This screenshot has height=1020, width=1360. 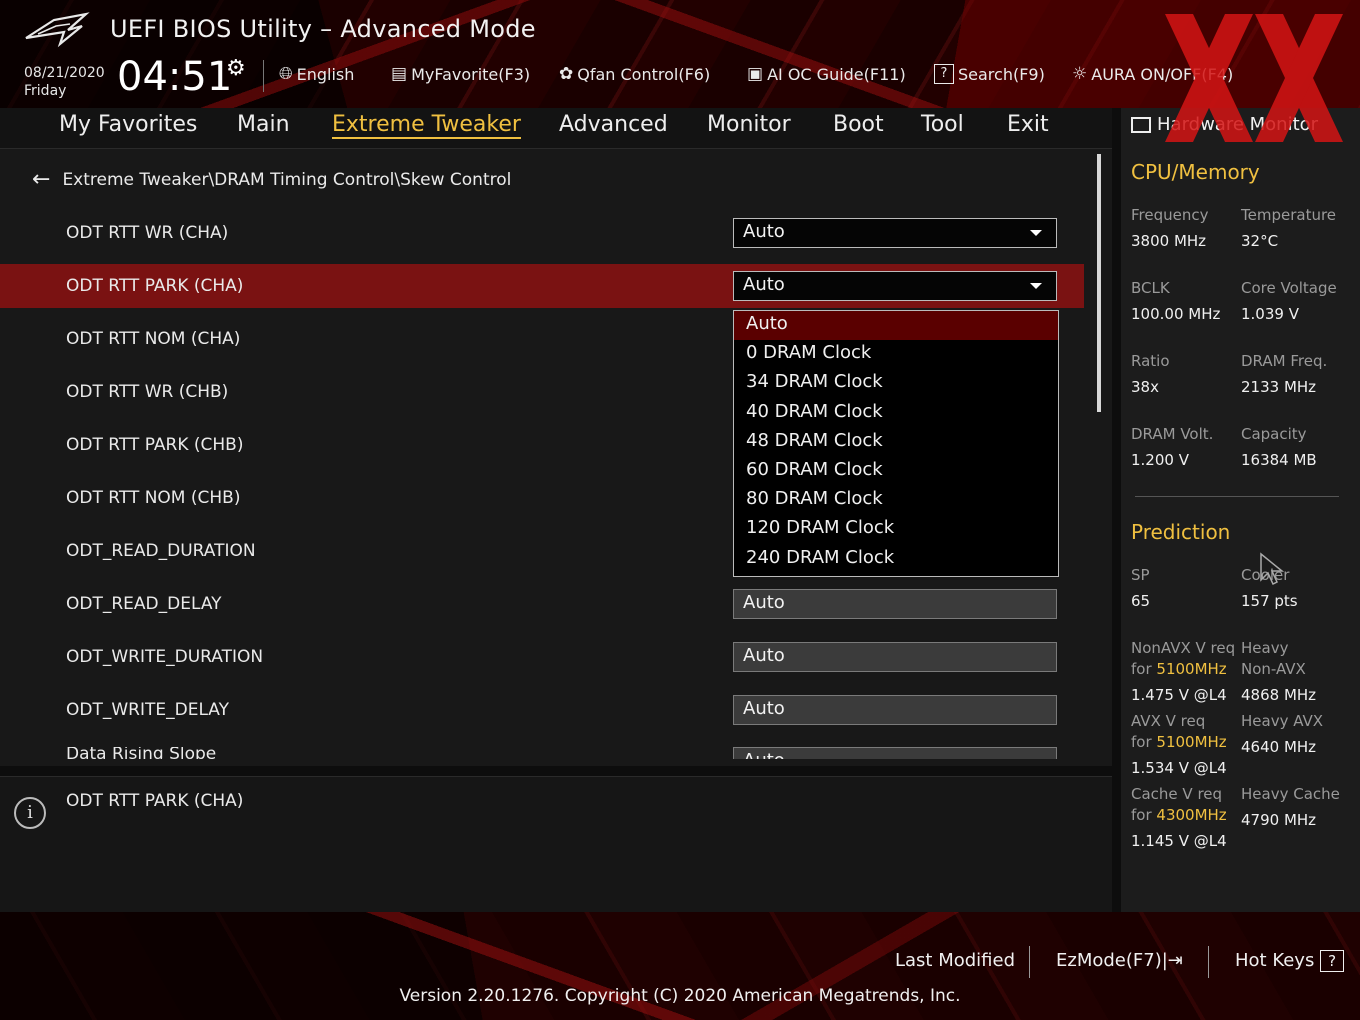 I want to click on sp-value: 65, so click(x=1141, y=601).